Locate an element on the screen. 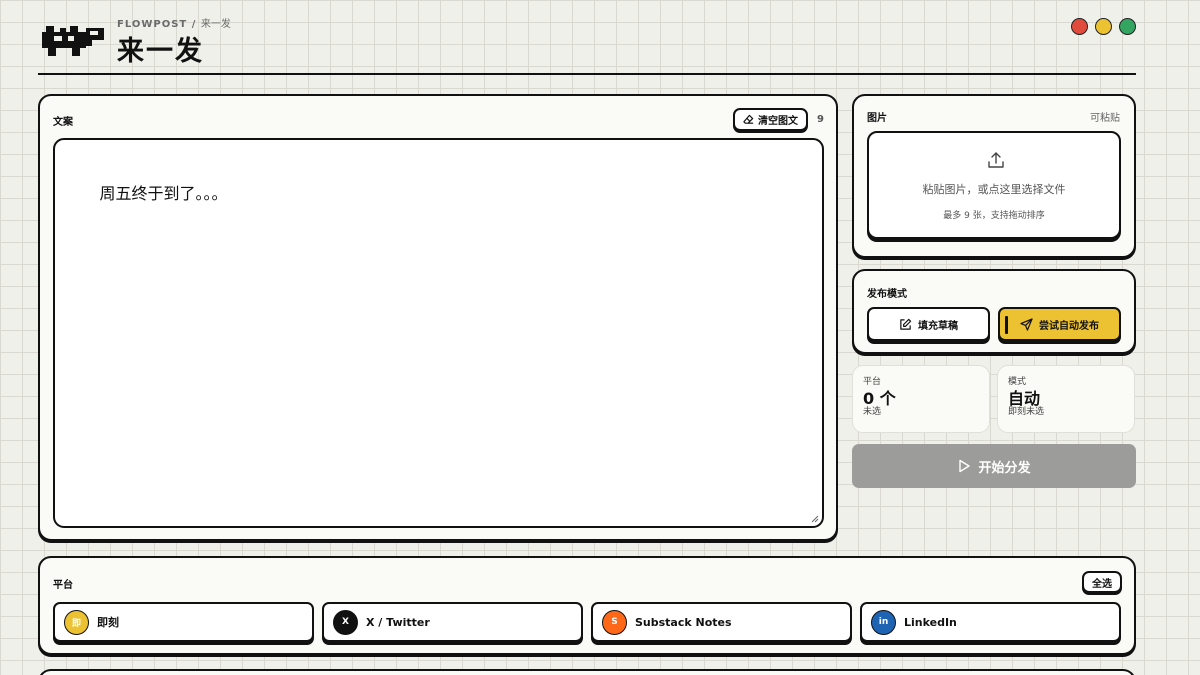  publish-mode-panel: 发布模式 填充草稿 尝试自动发布 is located at coordinates (994, 311).